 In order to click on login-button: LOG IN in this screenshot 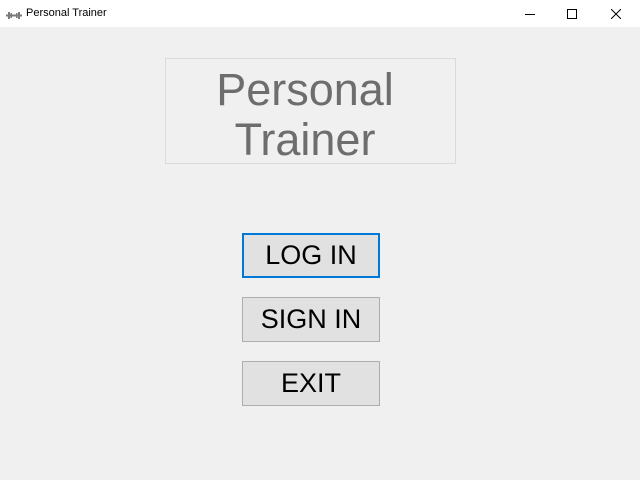, I will do `click(311, 255)`.